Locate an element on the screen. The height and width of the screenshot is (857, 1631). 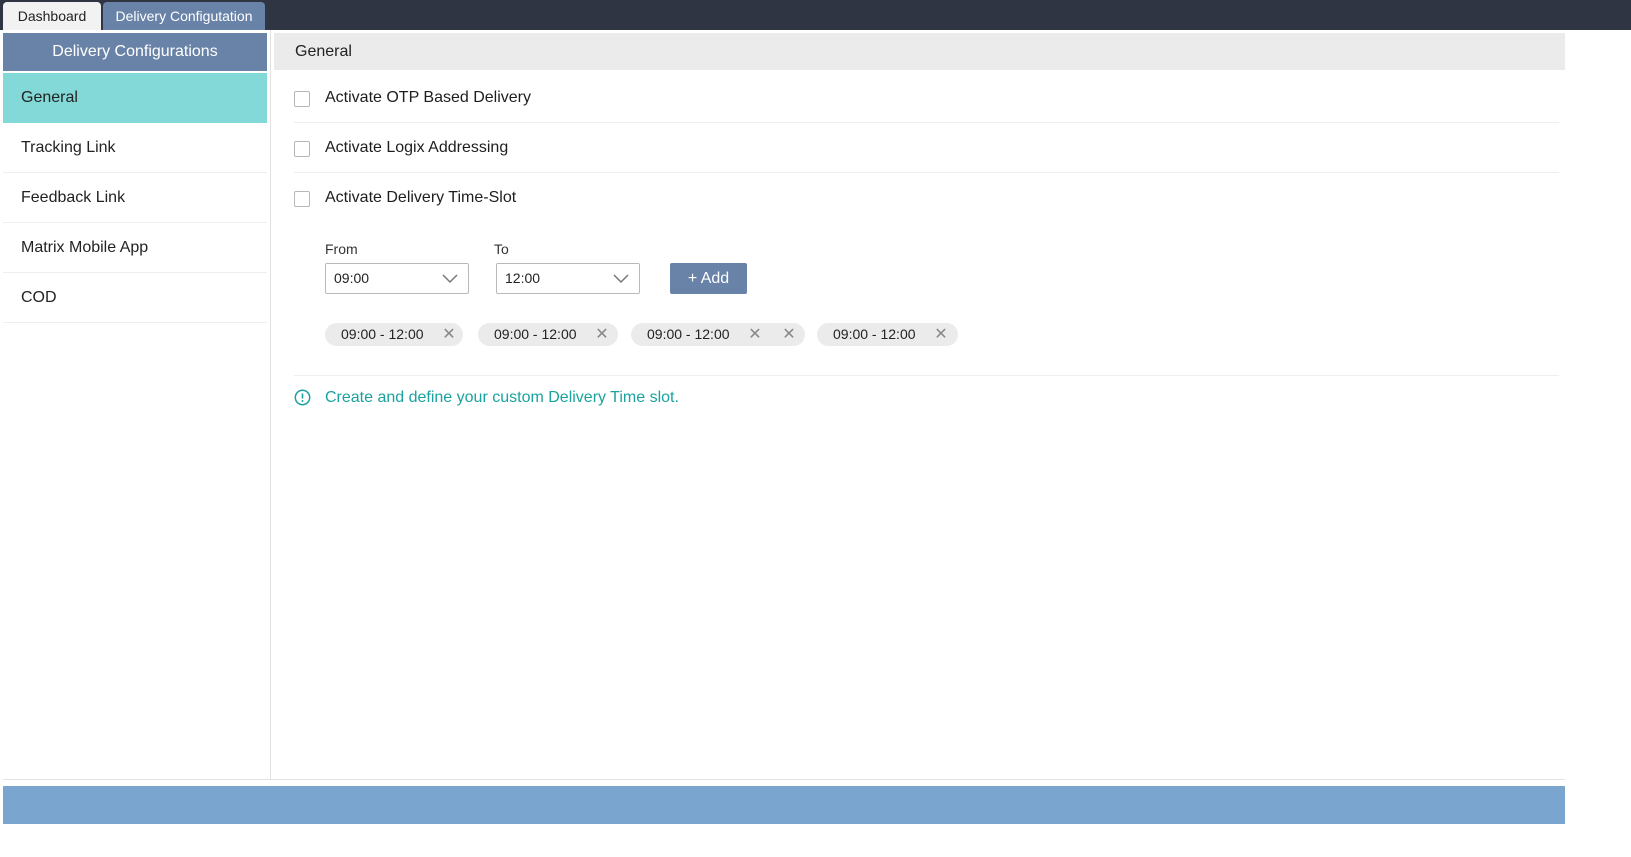
sidebar-item-cod: COD is located at coordinates (135, 298).